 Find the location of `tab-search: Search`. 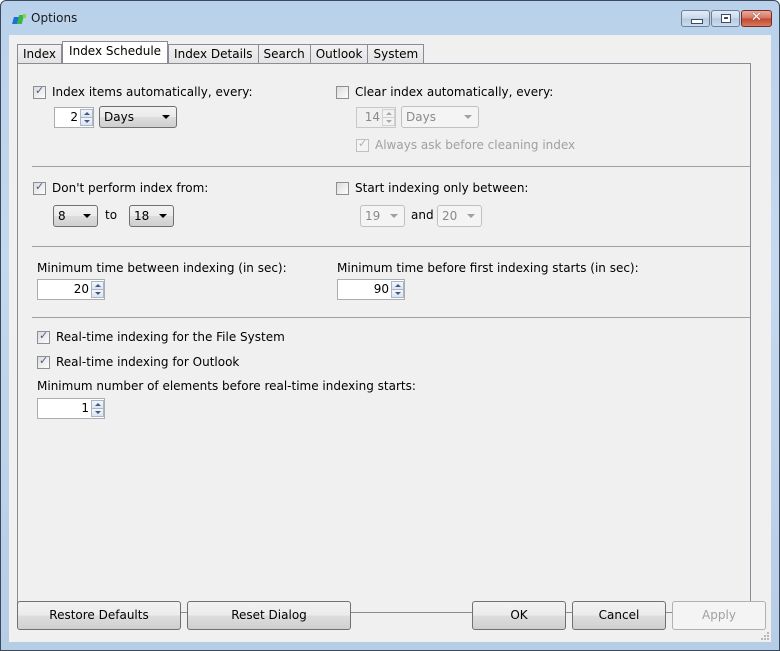

tab-search: Search is located at coordinates (284, 53).